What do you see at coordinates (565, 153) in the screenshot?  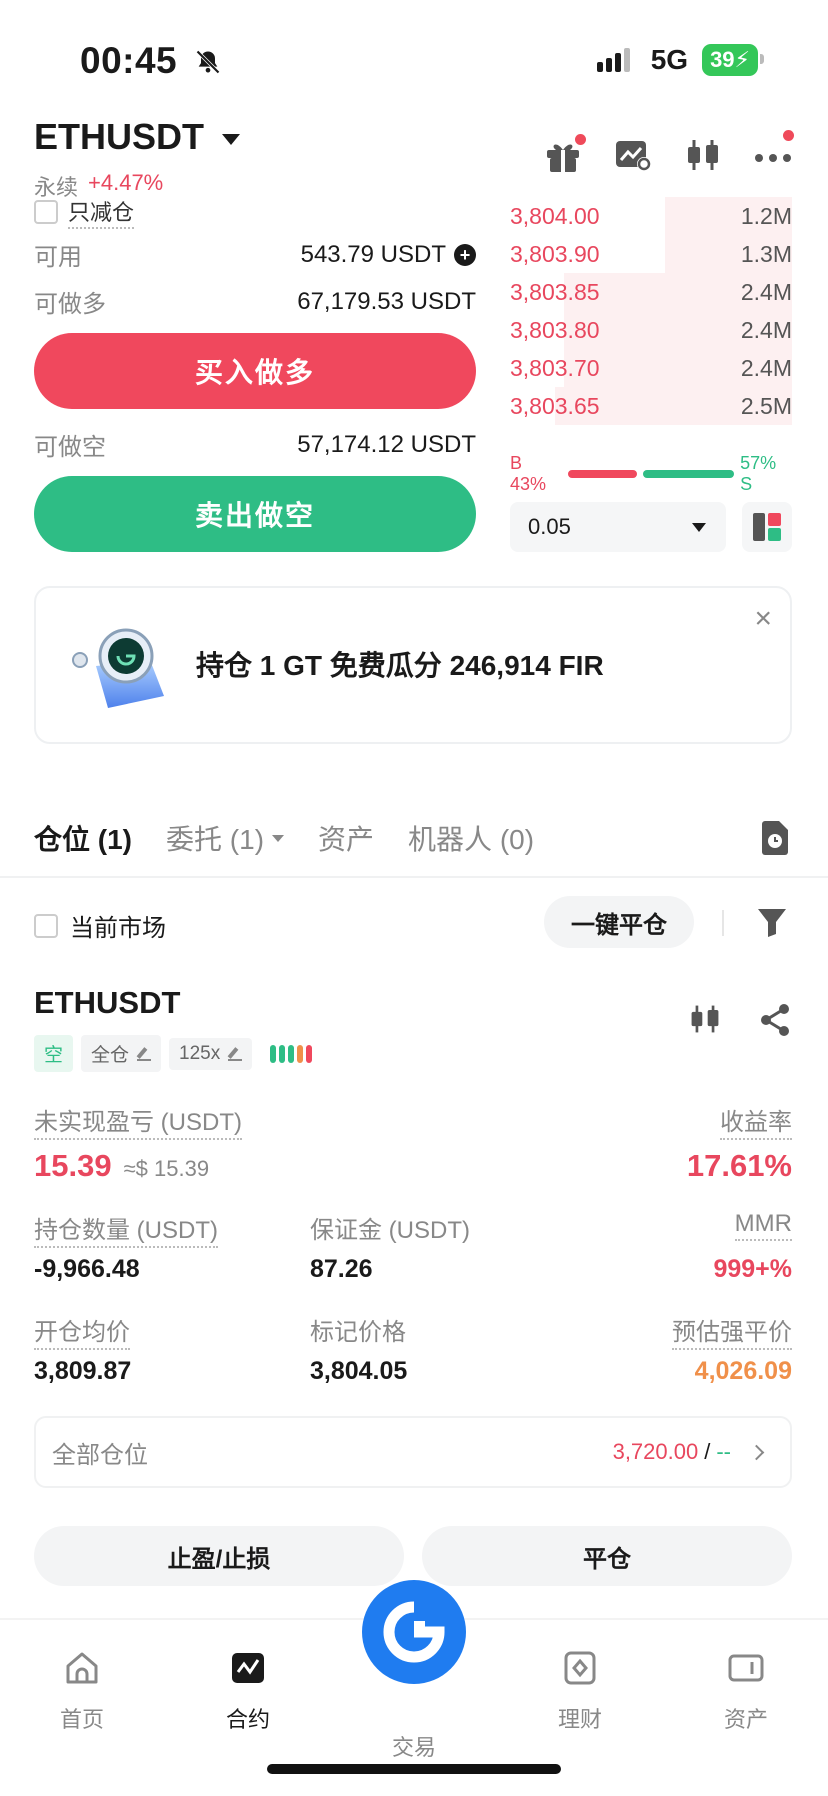 I see `gift-icon` at bounding box center [565, 153].